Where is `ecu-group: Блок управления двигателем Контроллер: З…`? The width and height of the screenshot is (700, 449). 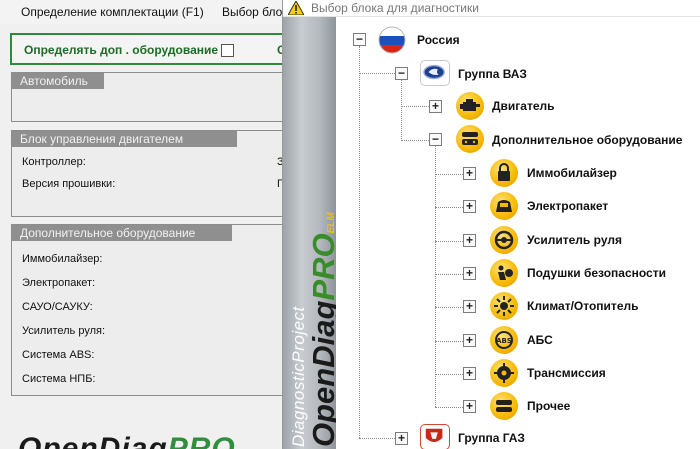 ecu-group: Блок управления двигателем Контроллер: З… is located at coordinates (156, 173).